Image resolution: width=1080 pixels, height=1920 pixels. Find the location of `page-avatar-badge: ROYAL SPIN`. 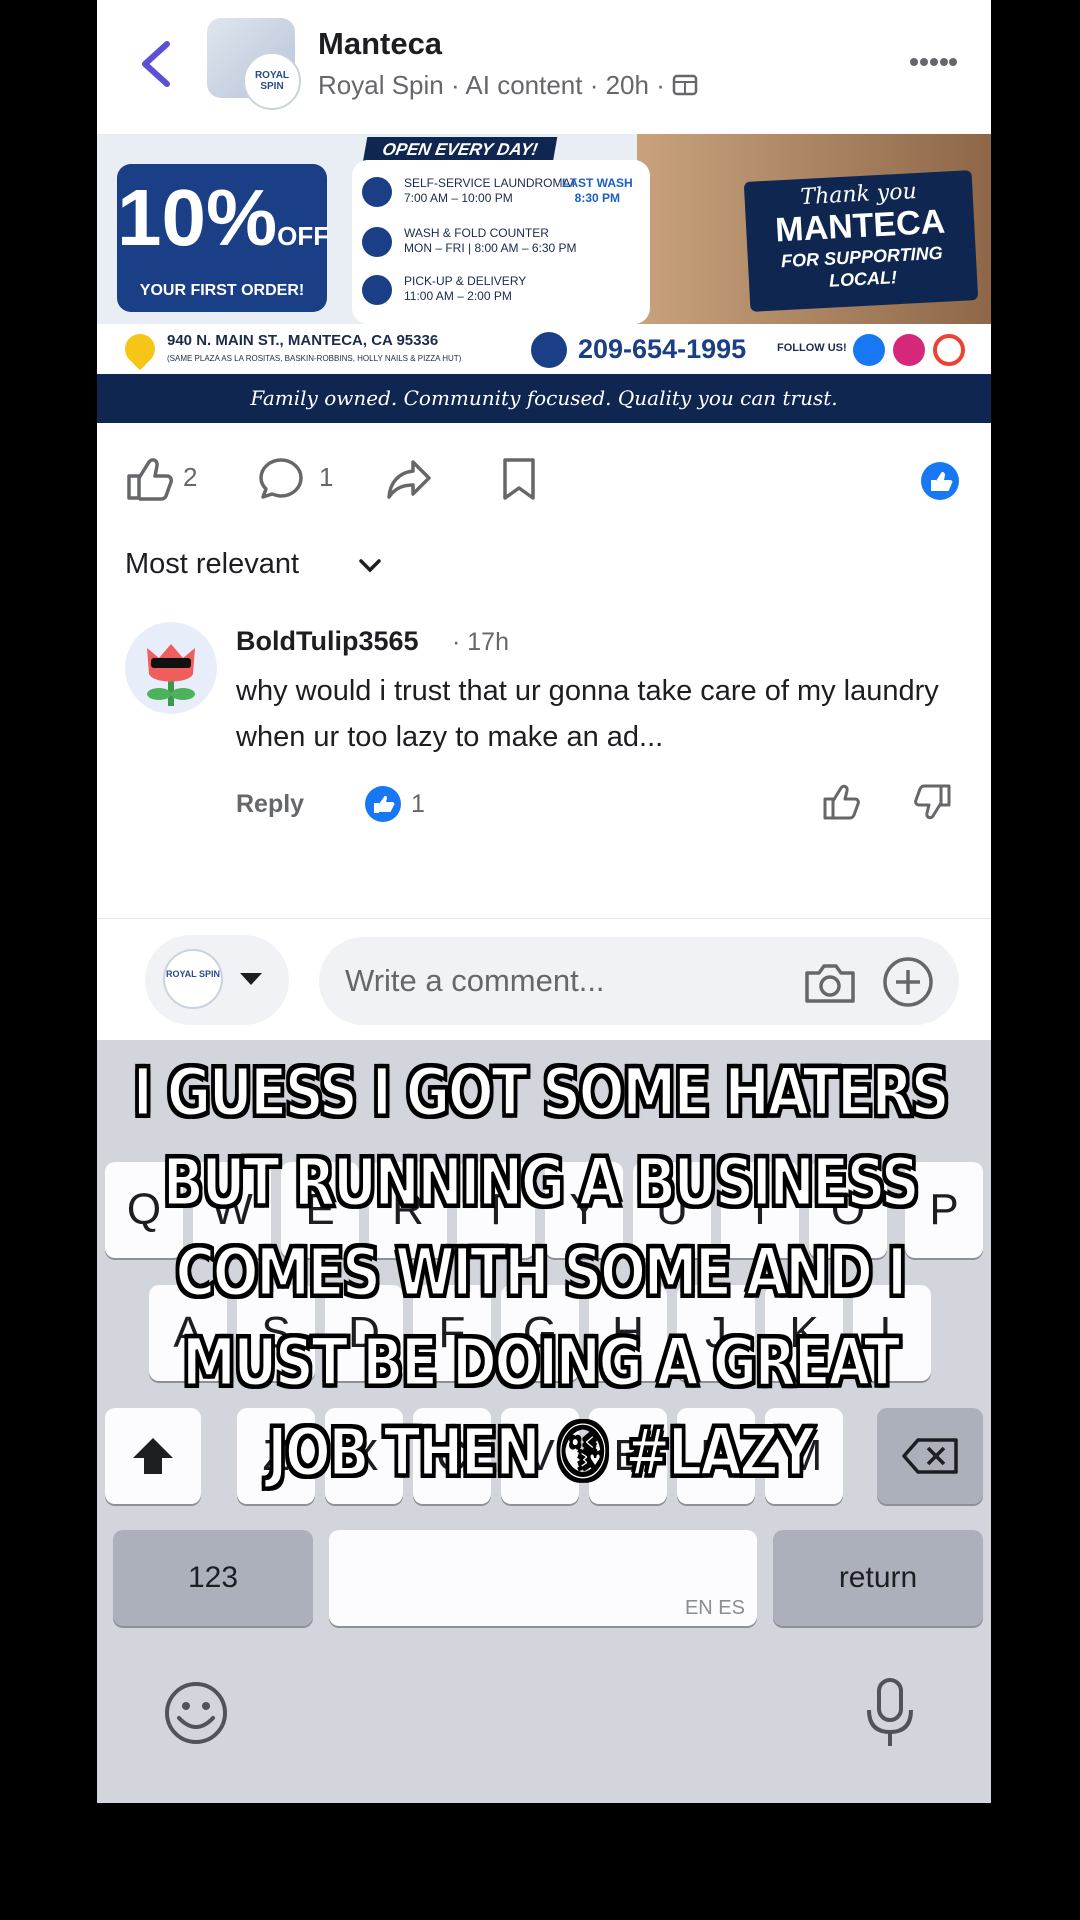

page-avatar-badge: ROYAL SPIN is located at coordinates (272, 81).